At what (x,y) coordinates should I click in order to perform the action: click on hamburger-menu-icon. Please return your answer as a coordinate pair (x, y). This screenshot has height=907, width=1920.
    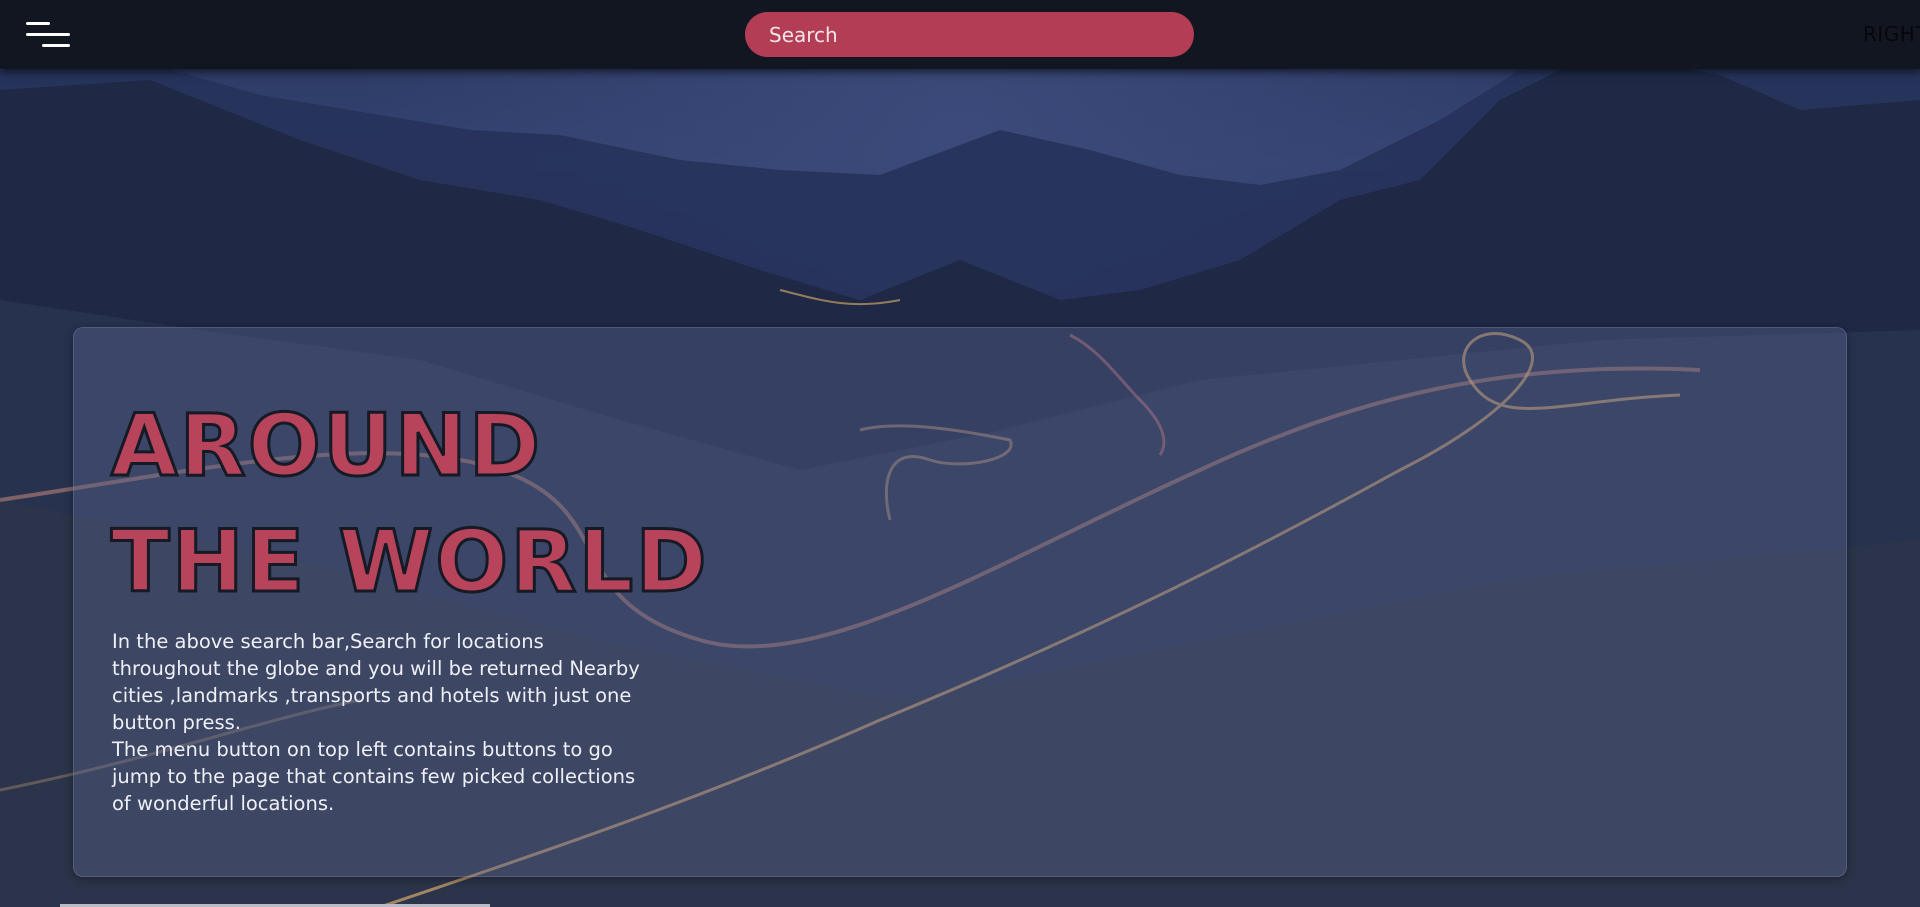
    Looking at the image, I should click on (48, 35).